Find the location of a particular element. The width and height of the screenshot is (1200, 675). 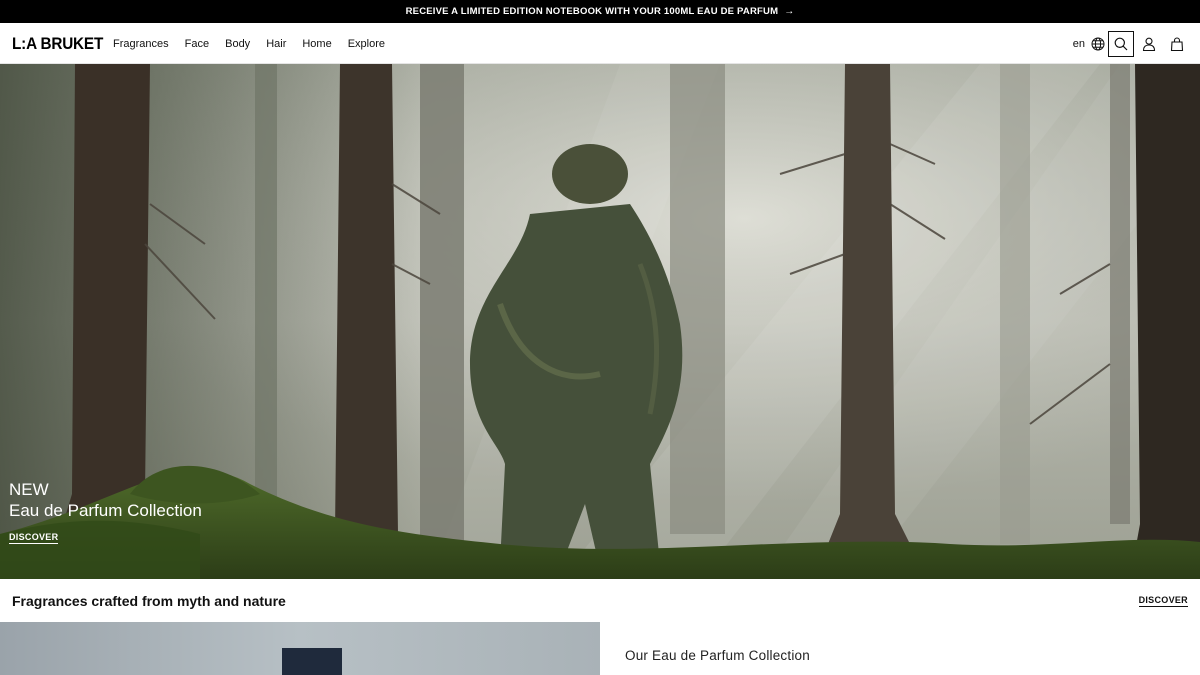

hero-caption: NEW Eau de Parfum Collection DISCOVER is located at coordinates (105, 512).